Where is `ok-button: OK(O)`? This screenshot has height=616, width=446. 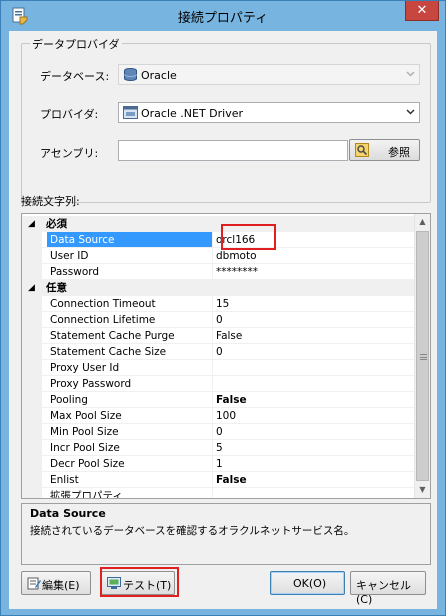 ok-button: OK(O) is located at coordinates (307, 583).